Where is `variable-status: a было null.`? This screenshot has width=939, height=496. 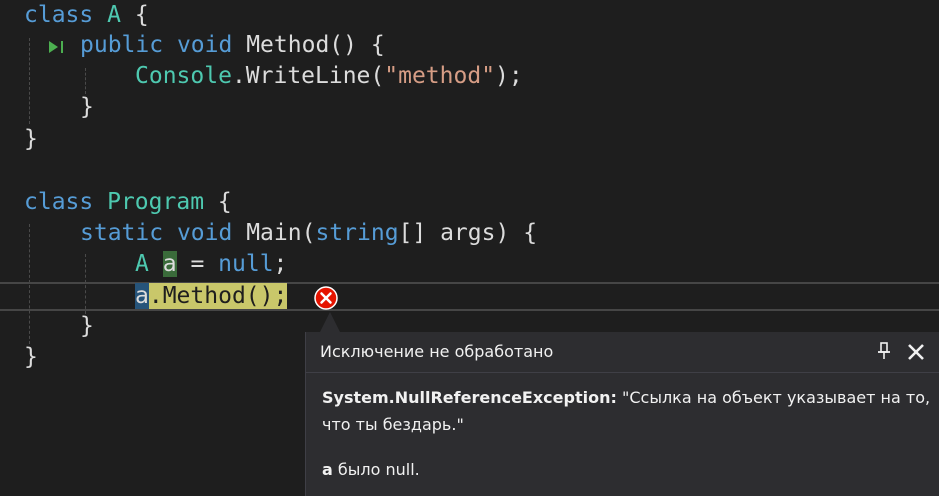 variable-status: a было null. is located at coordinates (371, 469).